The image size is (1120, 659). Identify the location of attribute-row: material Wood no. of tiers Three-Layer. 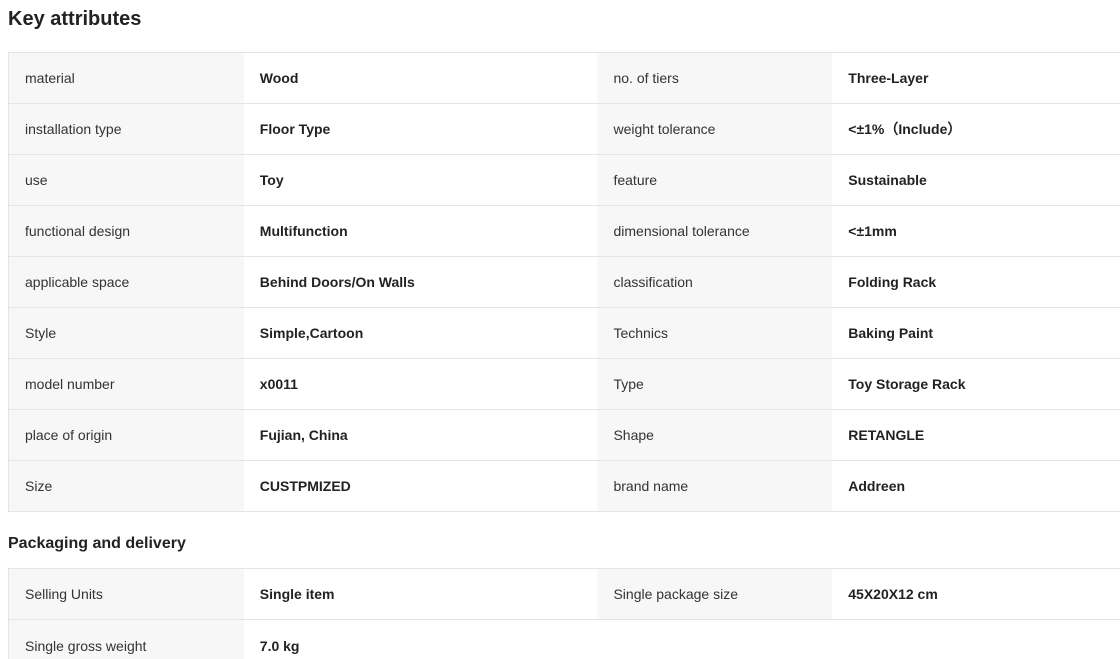
(564, 78).